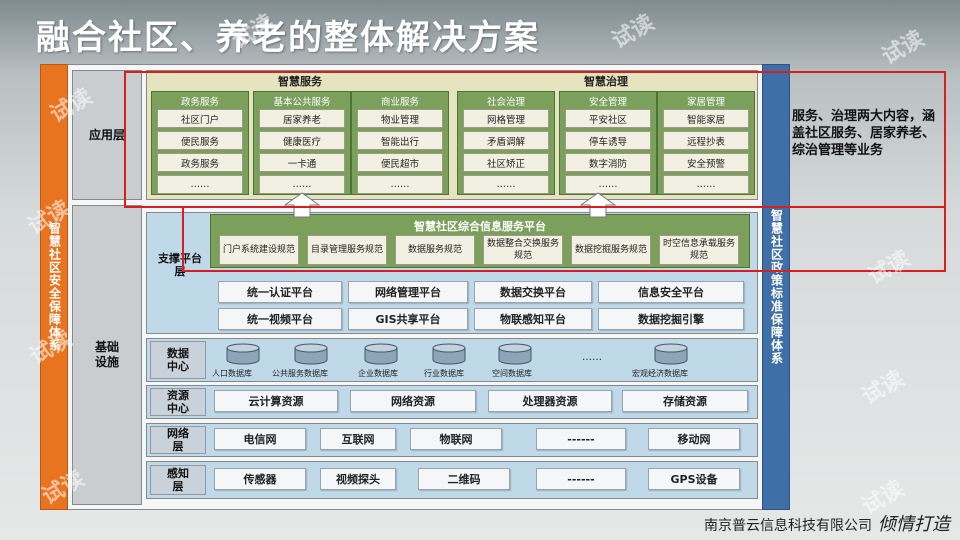  Describe the element at coordinates (608, 162) in the screenshot. I see `app-item: 数字消防` at that location.